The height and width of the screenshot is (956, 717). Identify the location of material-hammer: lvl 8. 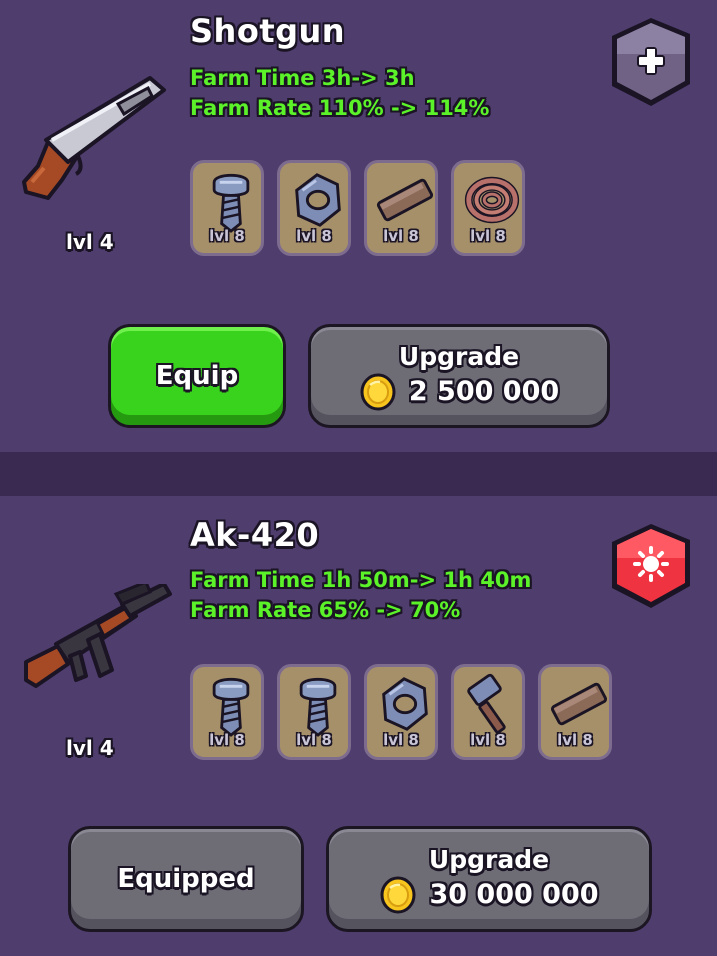
(488, 712).